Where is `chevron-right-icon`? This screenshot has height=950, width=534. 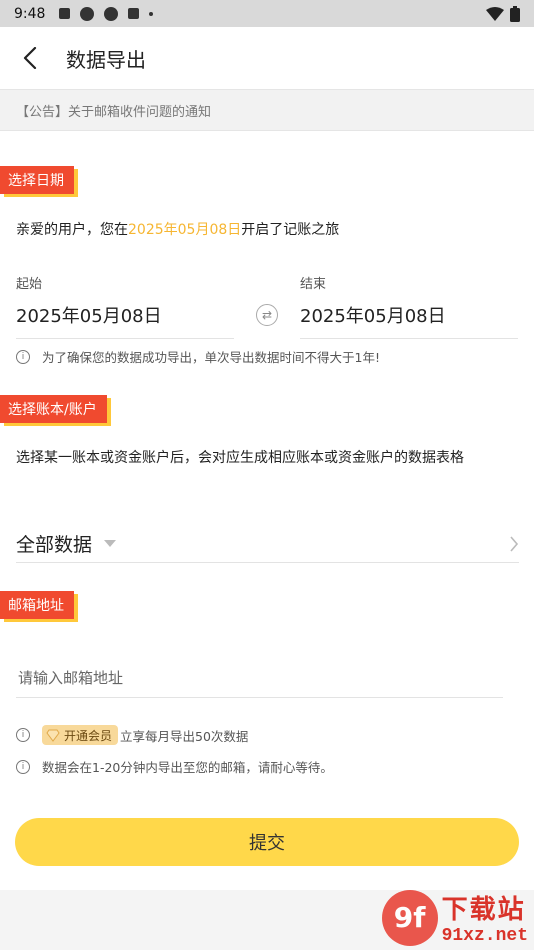
chevron-right-icon is located at coordinates (514, 543).